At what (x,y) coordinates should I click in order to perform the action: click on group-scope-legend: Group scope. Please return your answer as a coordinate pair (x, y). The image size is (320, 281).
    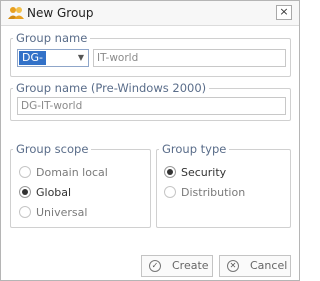
    Looking at the image, I should click on (52, 149).